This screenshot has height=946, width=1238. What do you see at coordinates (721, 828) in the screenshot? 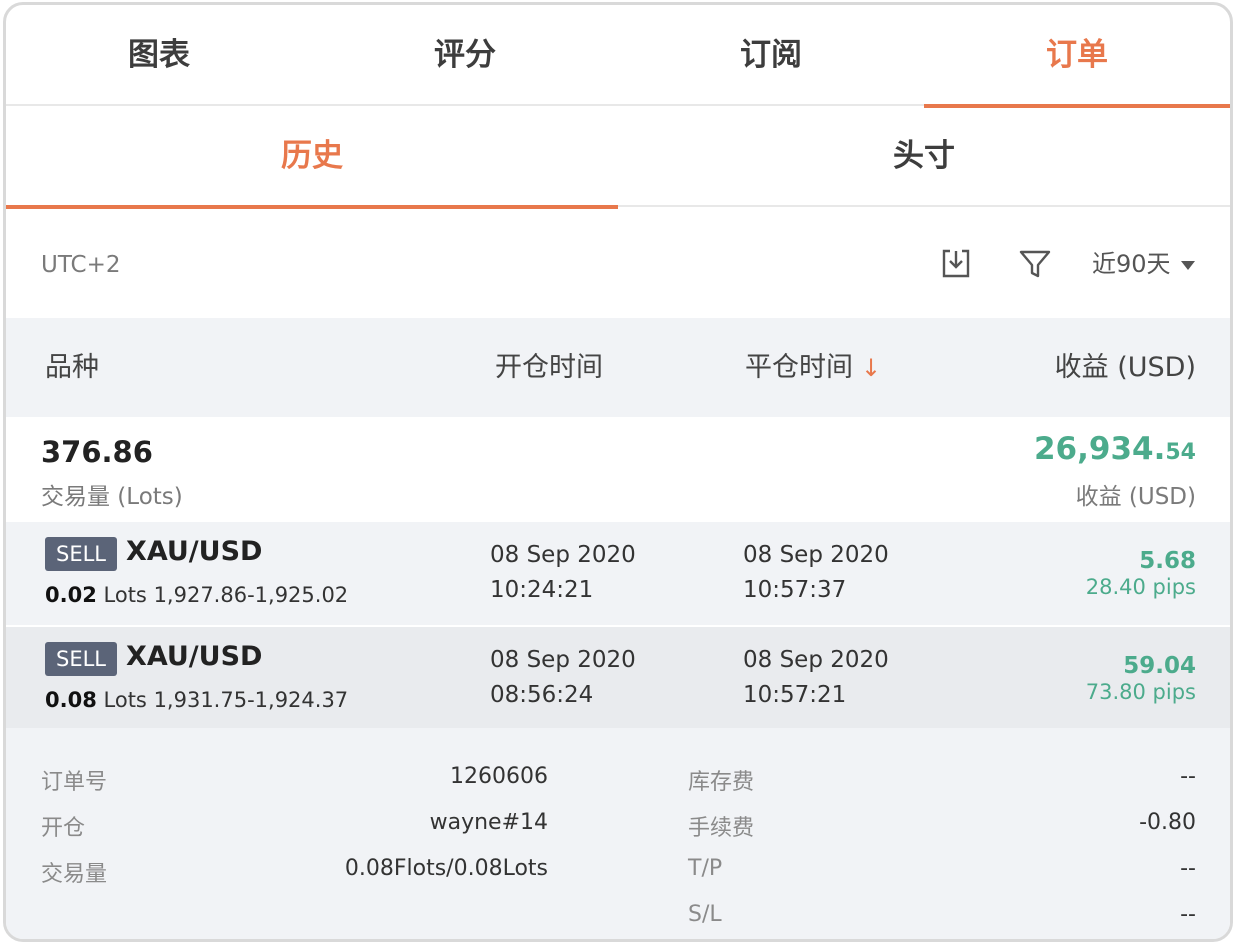
I see `detail-label-commission: 手续费` at bounding box center [721, 828].